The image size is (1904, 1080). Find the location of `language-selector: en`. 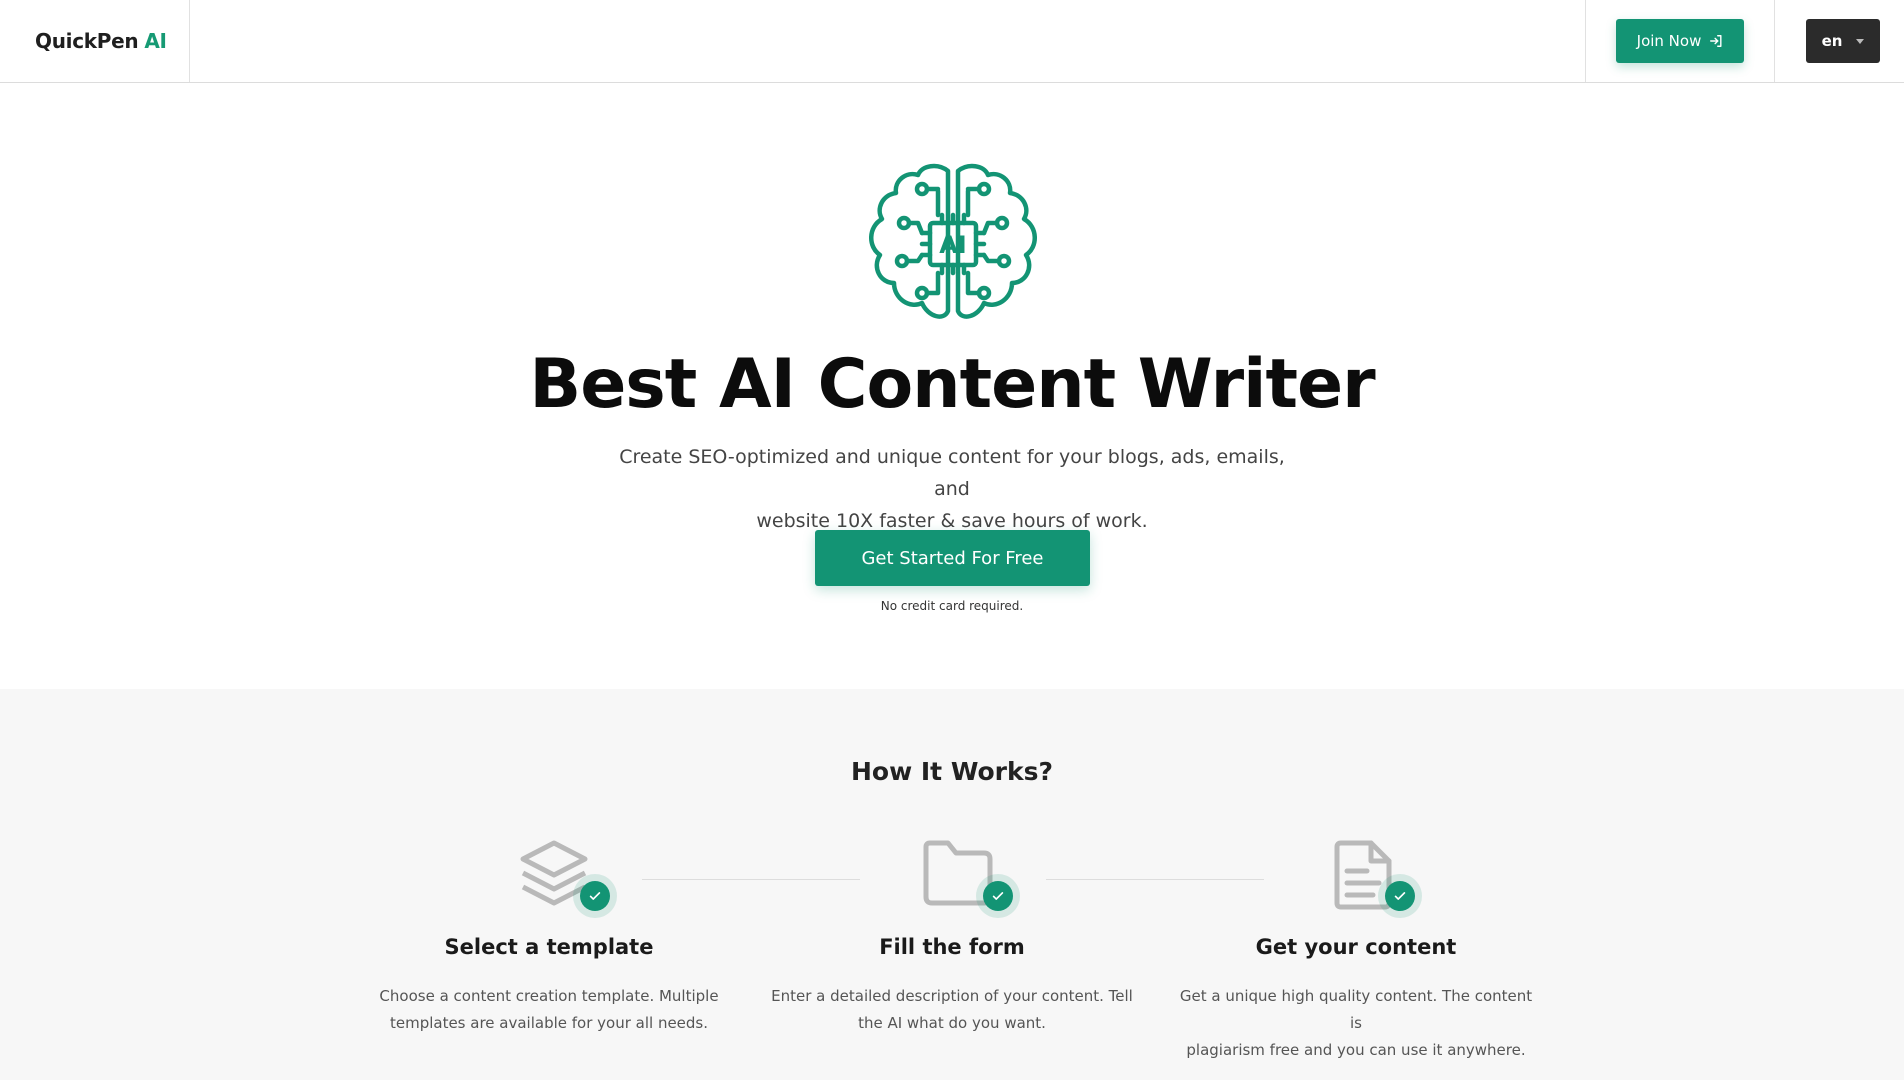

language-selector: en is located at coordinates (1843, 41).